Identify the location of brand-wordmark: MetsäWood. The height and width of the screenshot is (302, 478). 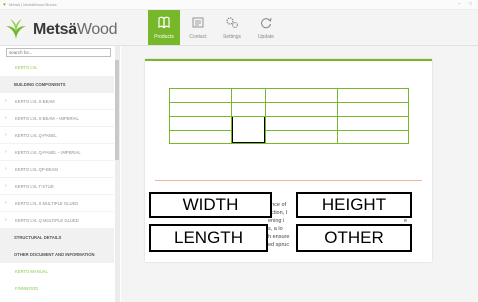
(75, 30).